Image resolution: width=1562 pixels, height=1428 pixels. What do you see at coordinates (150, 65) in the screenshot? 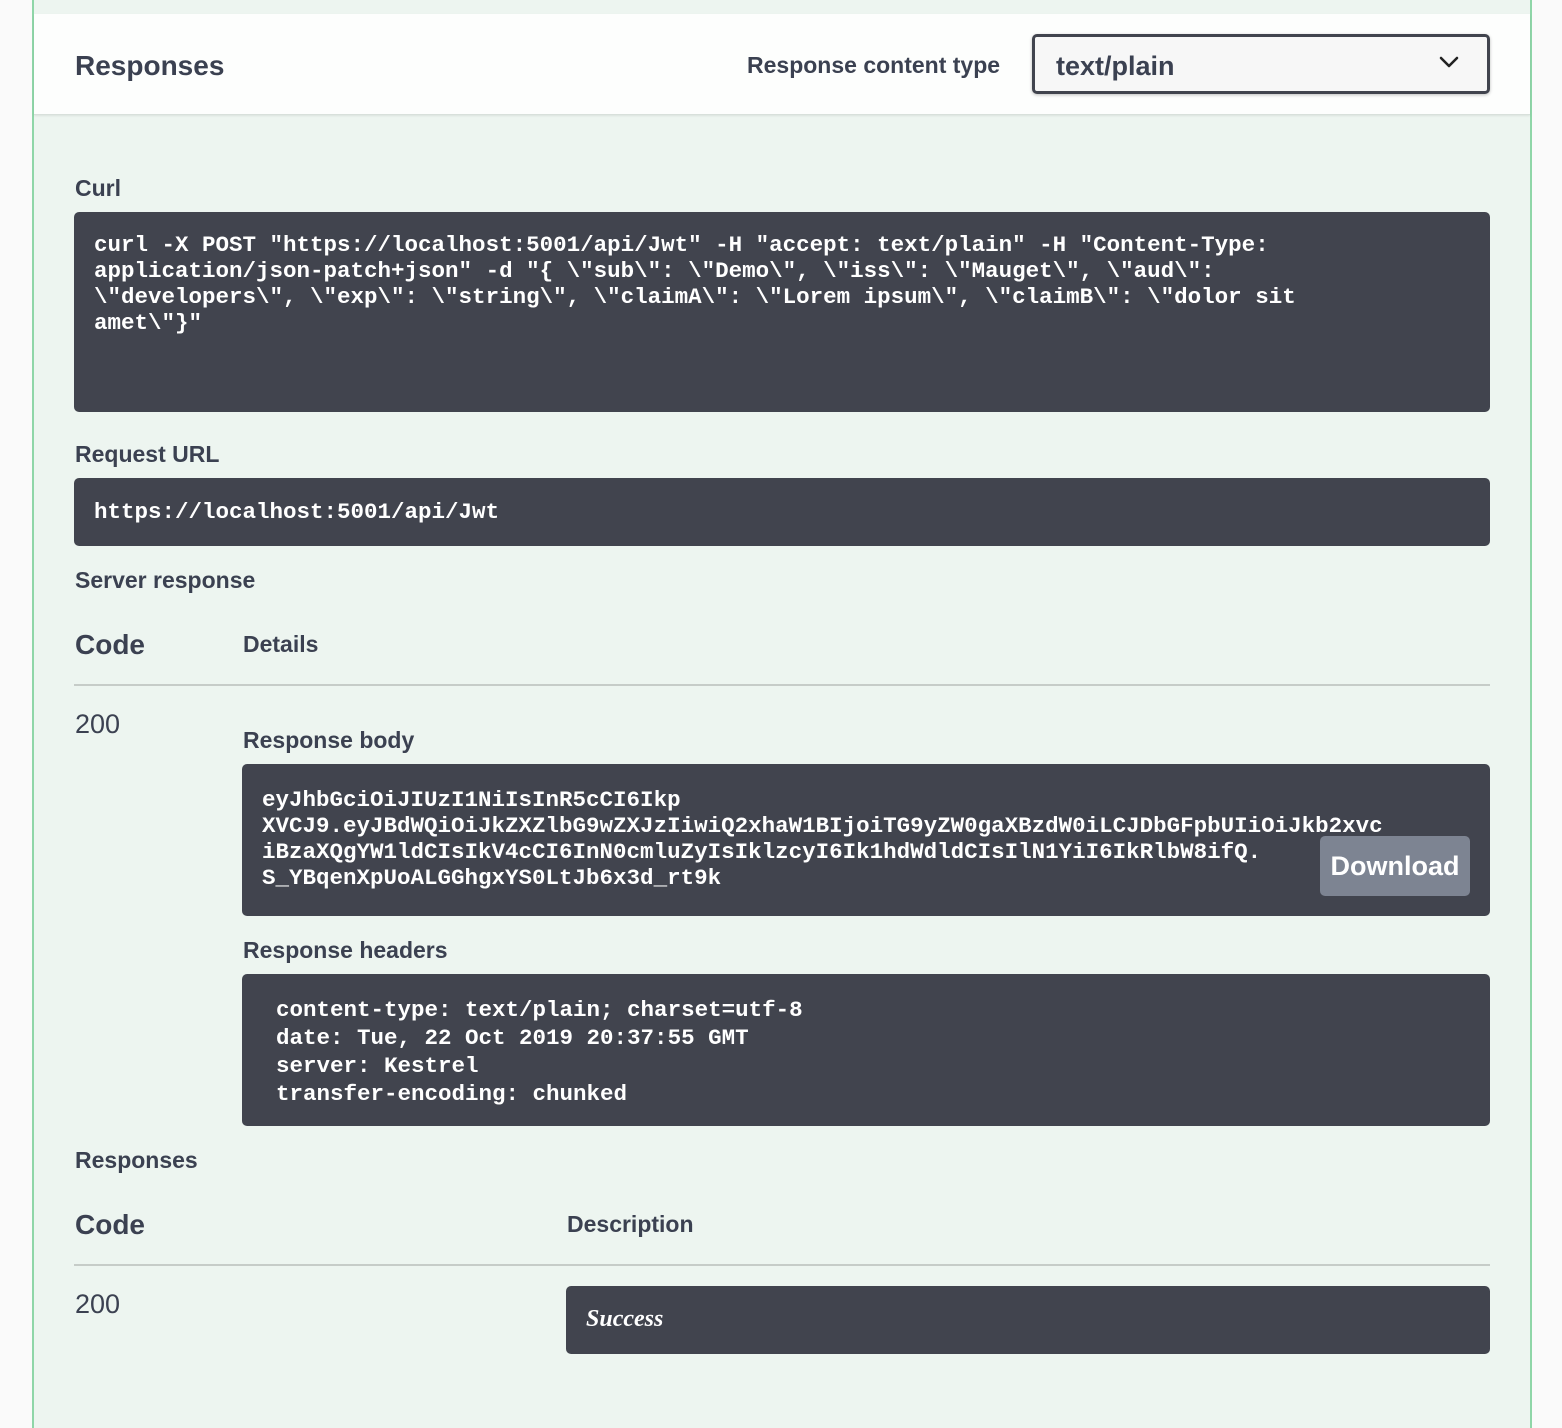
I see `responses-header-title: Responses` at bounding box center [150, 65].